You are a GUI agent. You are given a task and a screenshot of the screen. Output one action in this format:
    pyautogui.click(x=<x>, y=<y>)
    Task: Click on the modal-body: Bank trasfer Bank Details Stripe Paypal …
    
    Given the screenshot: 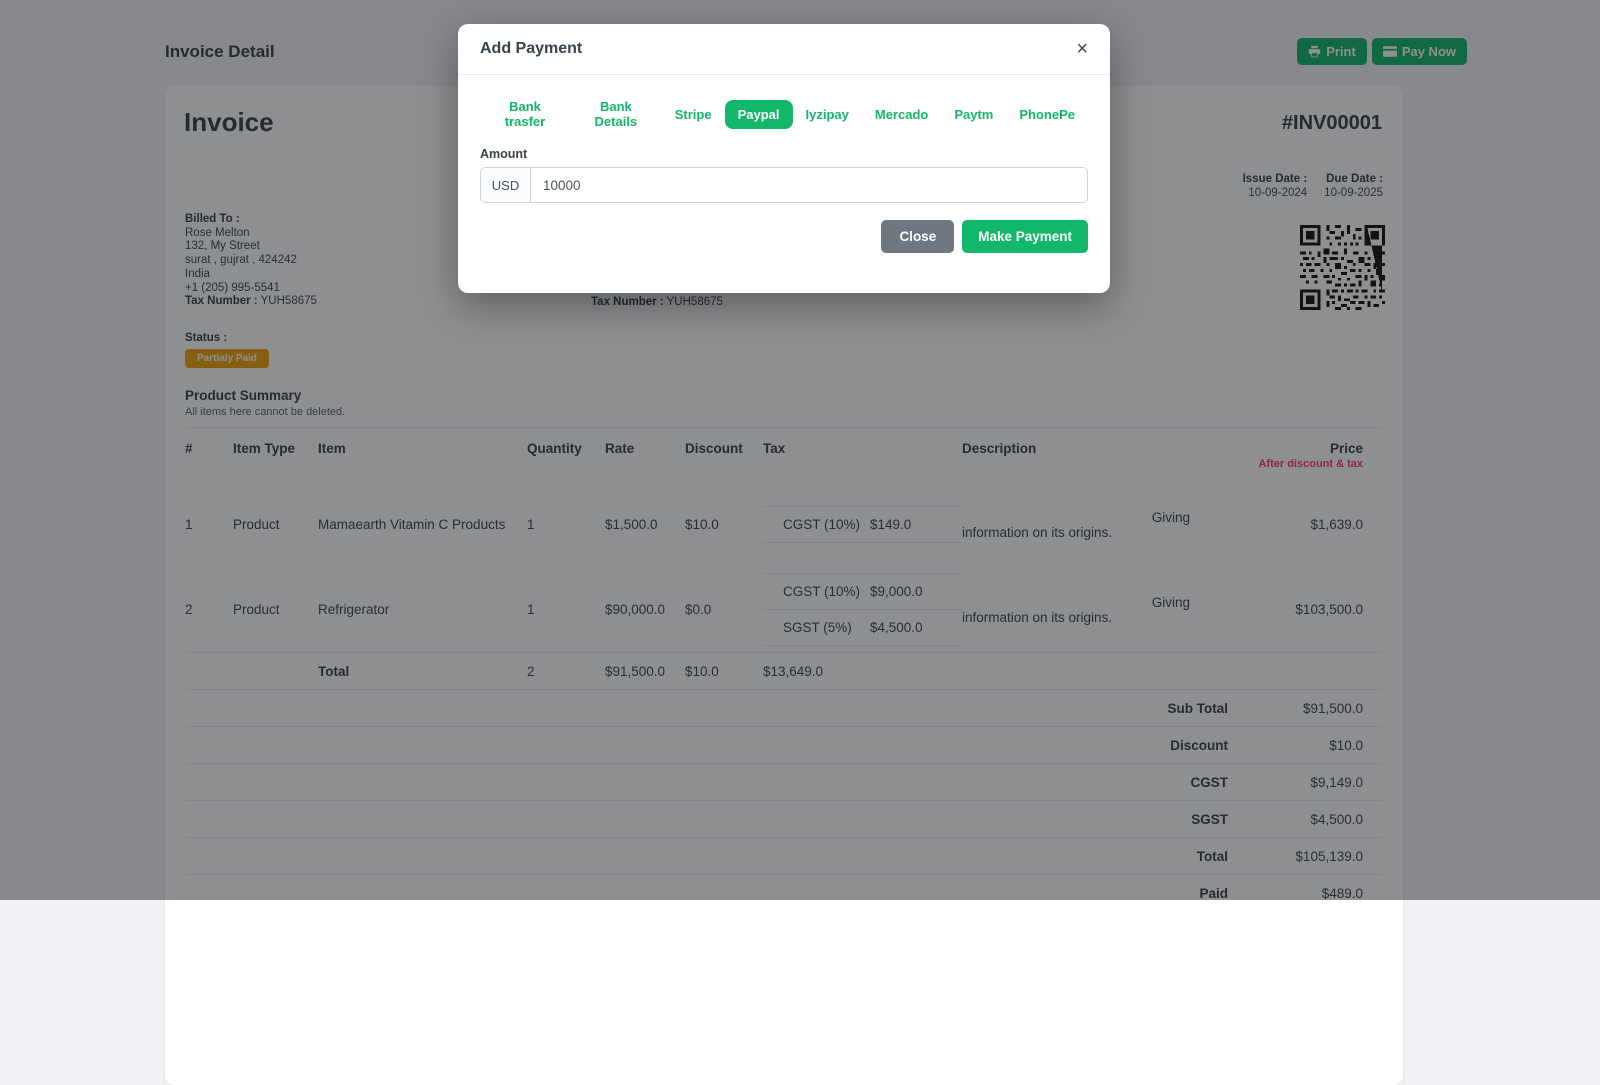 What is the action you would take?
    pyautogui.click(x=784, y=184)
    